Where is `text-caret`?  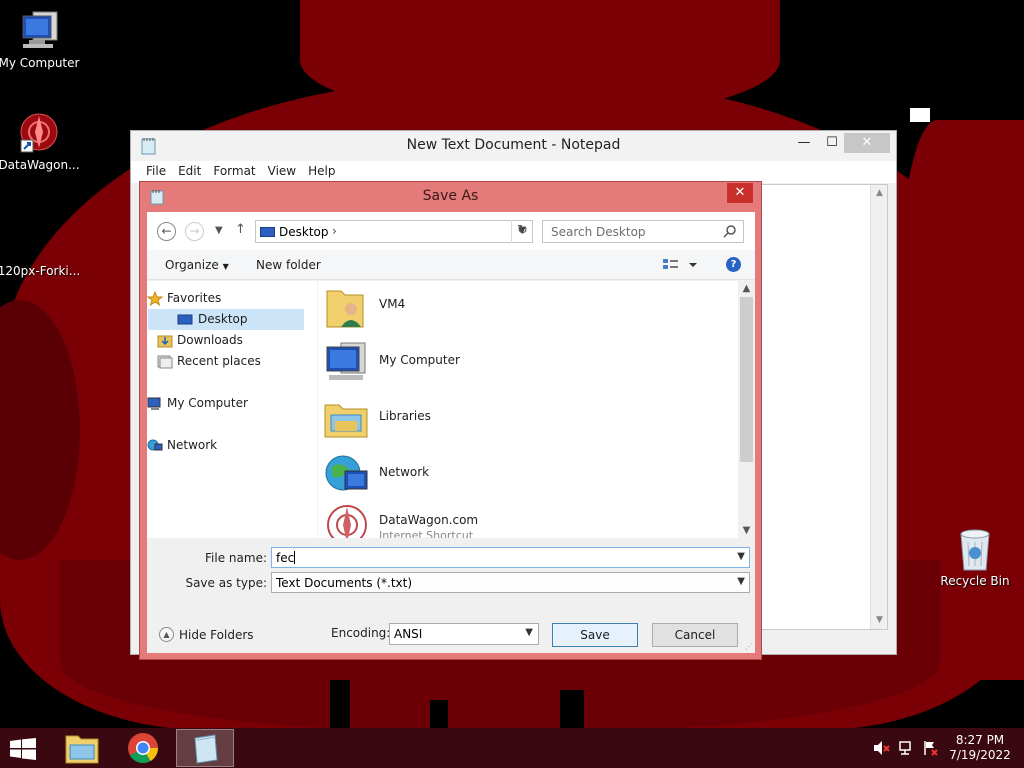 text-caret is located at coordinates (295, 557).